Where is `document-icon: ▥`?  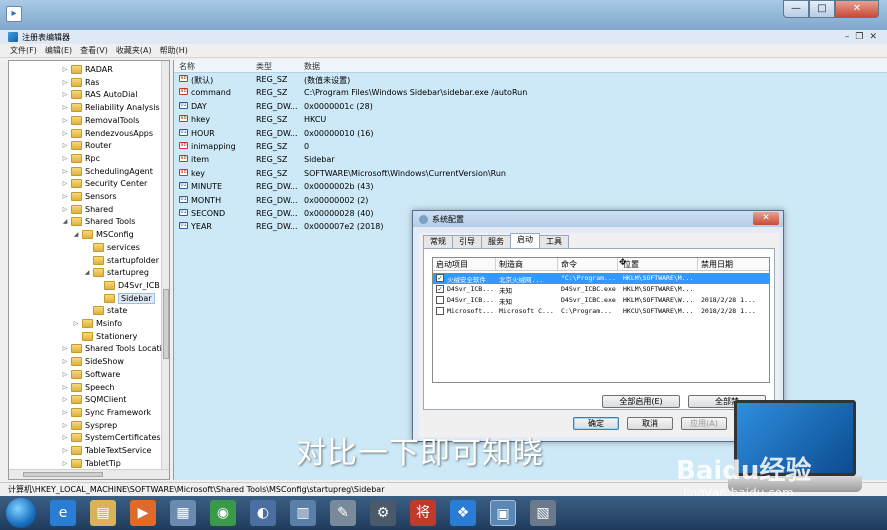 document-icon: ▥ is located at coordinates (303, 513).